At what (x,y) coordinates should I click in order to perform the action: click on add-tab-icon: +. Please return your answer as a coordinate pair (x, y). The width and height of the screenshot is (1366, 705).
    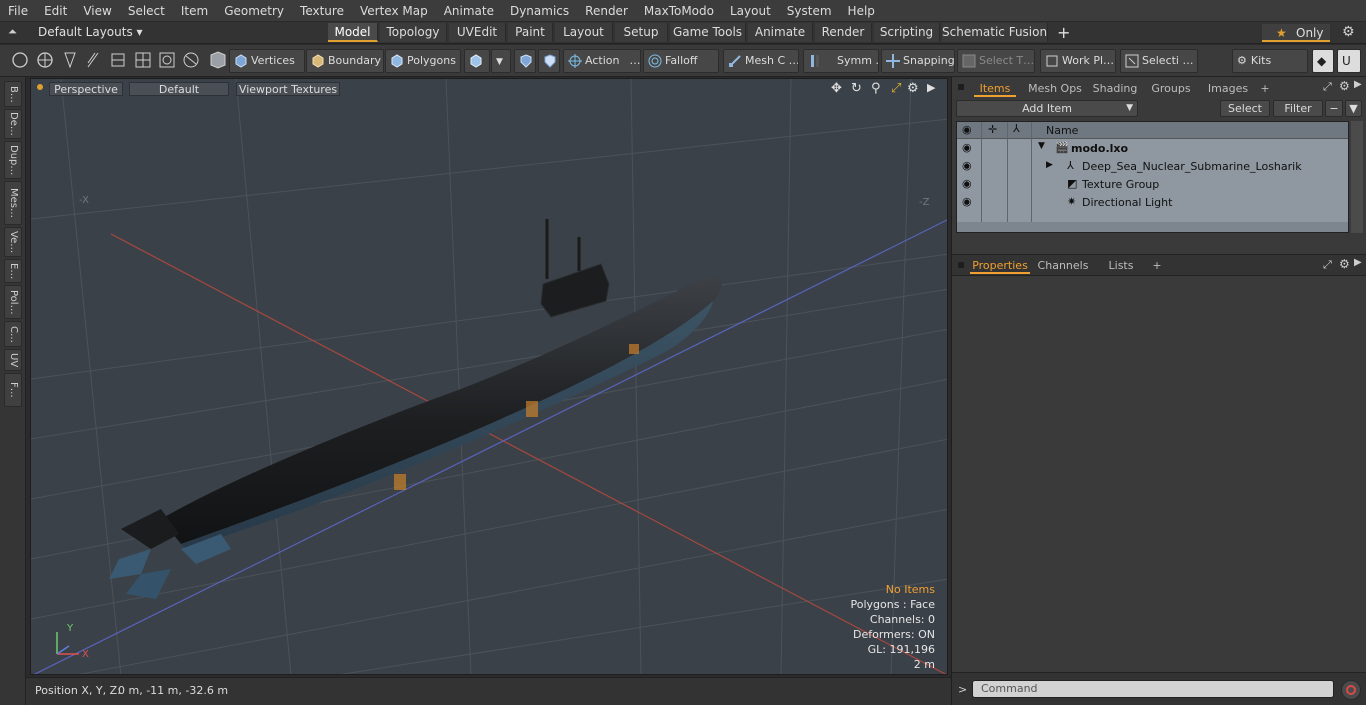
    Looking at the image, I should click on (1063, 32).